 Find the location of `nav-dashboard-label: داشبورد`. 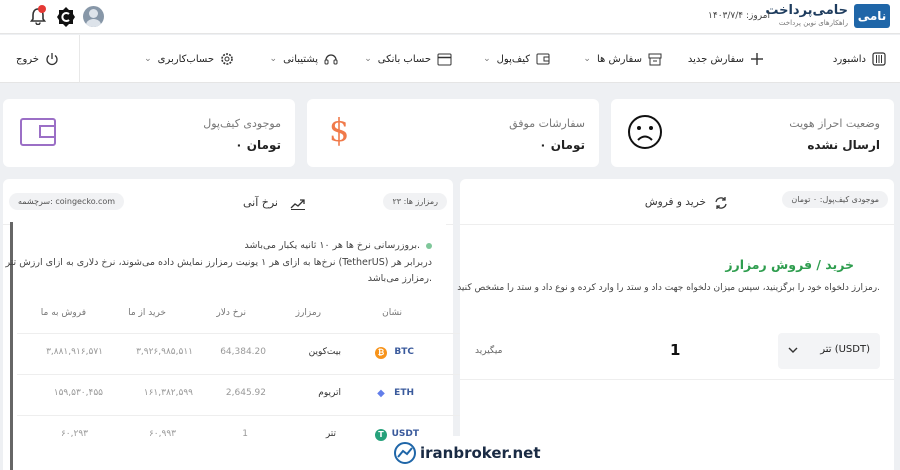

nav-dashboard-label: داشبورد is located at coordinates (849, 59).